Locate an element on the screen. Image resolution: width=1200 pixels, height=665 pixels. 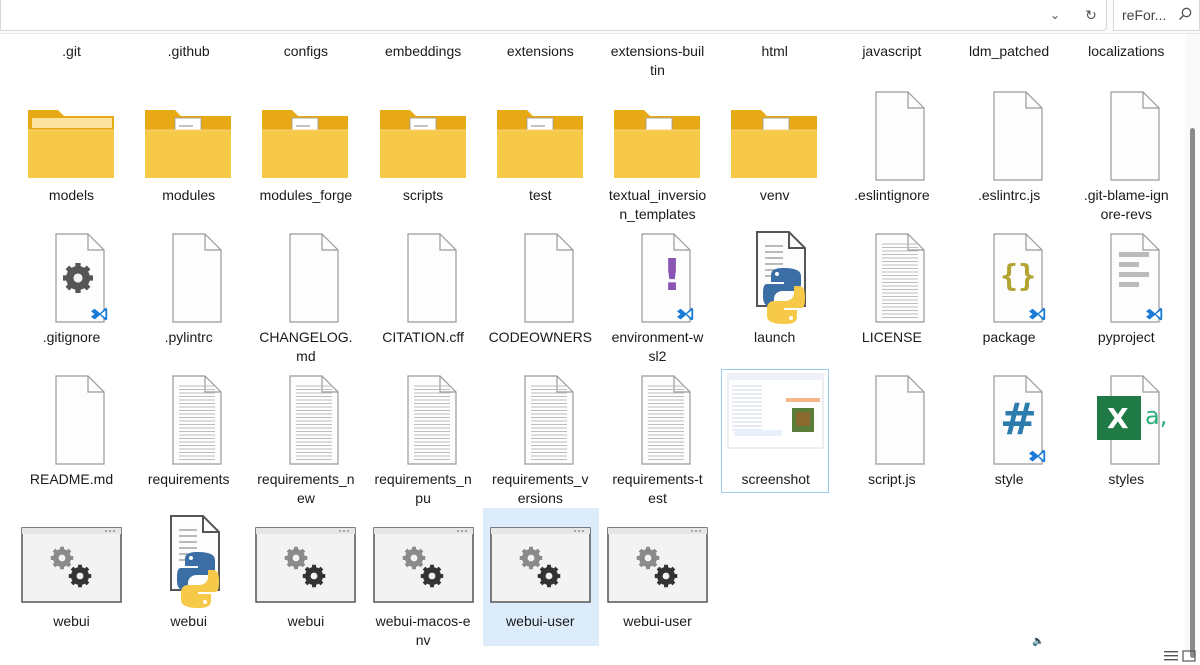
item-label: requirements is located at coordinates (188, 479).